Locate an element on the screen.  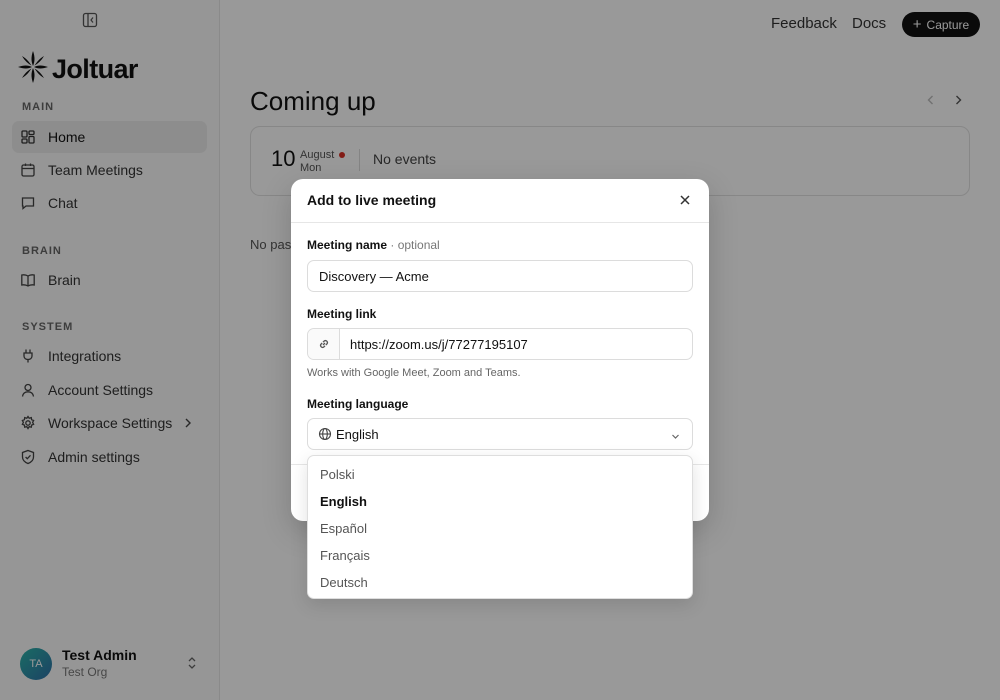
language-option-polski: Polski is located at coordinates (500, 474).